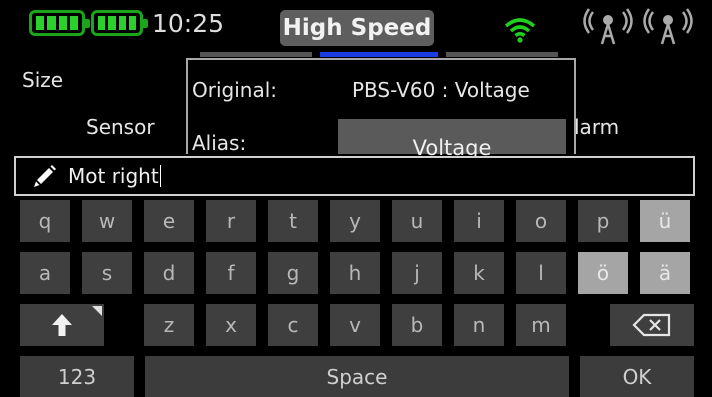 The width and height of the screenshot is (712, 397). Describe the element at coordinates (357, 376) in the screenshot. I see `space-key: Space` at that location.